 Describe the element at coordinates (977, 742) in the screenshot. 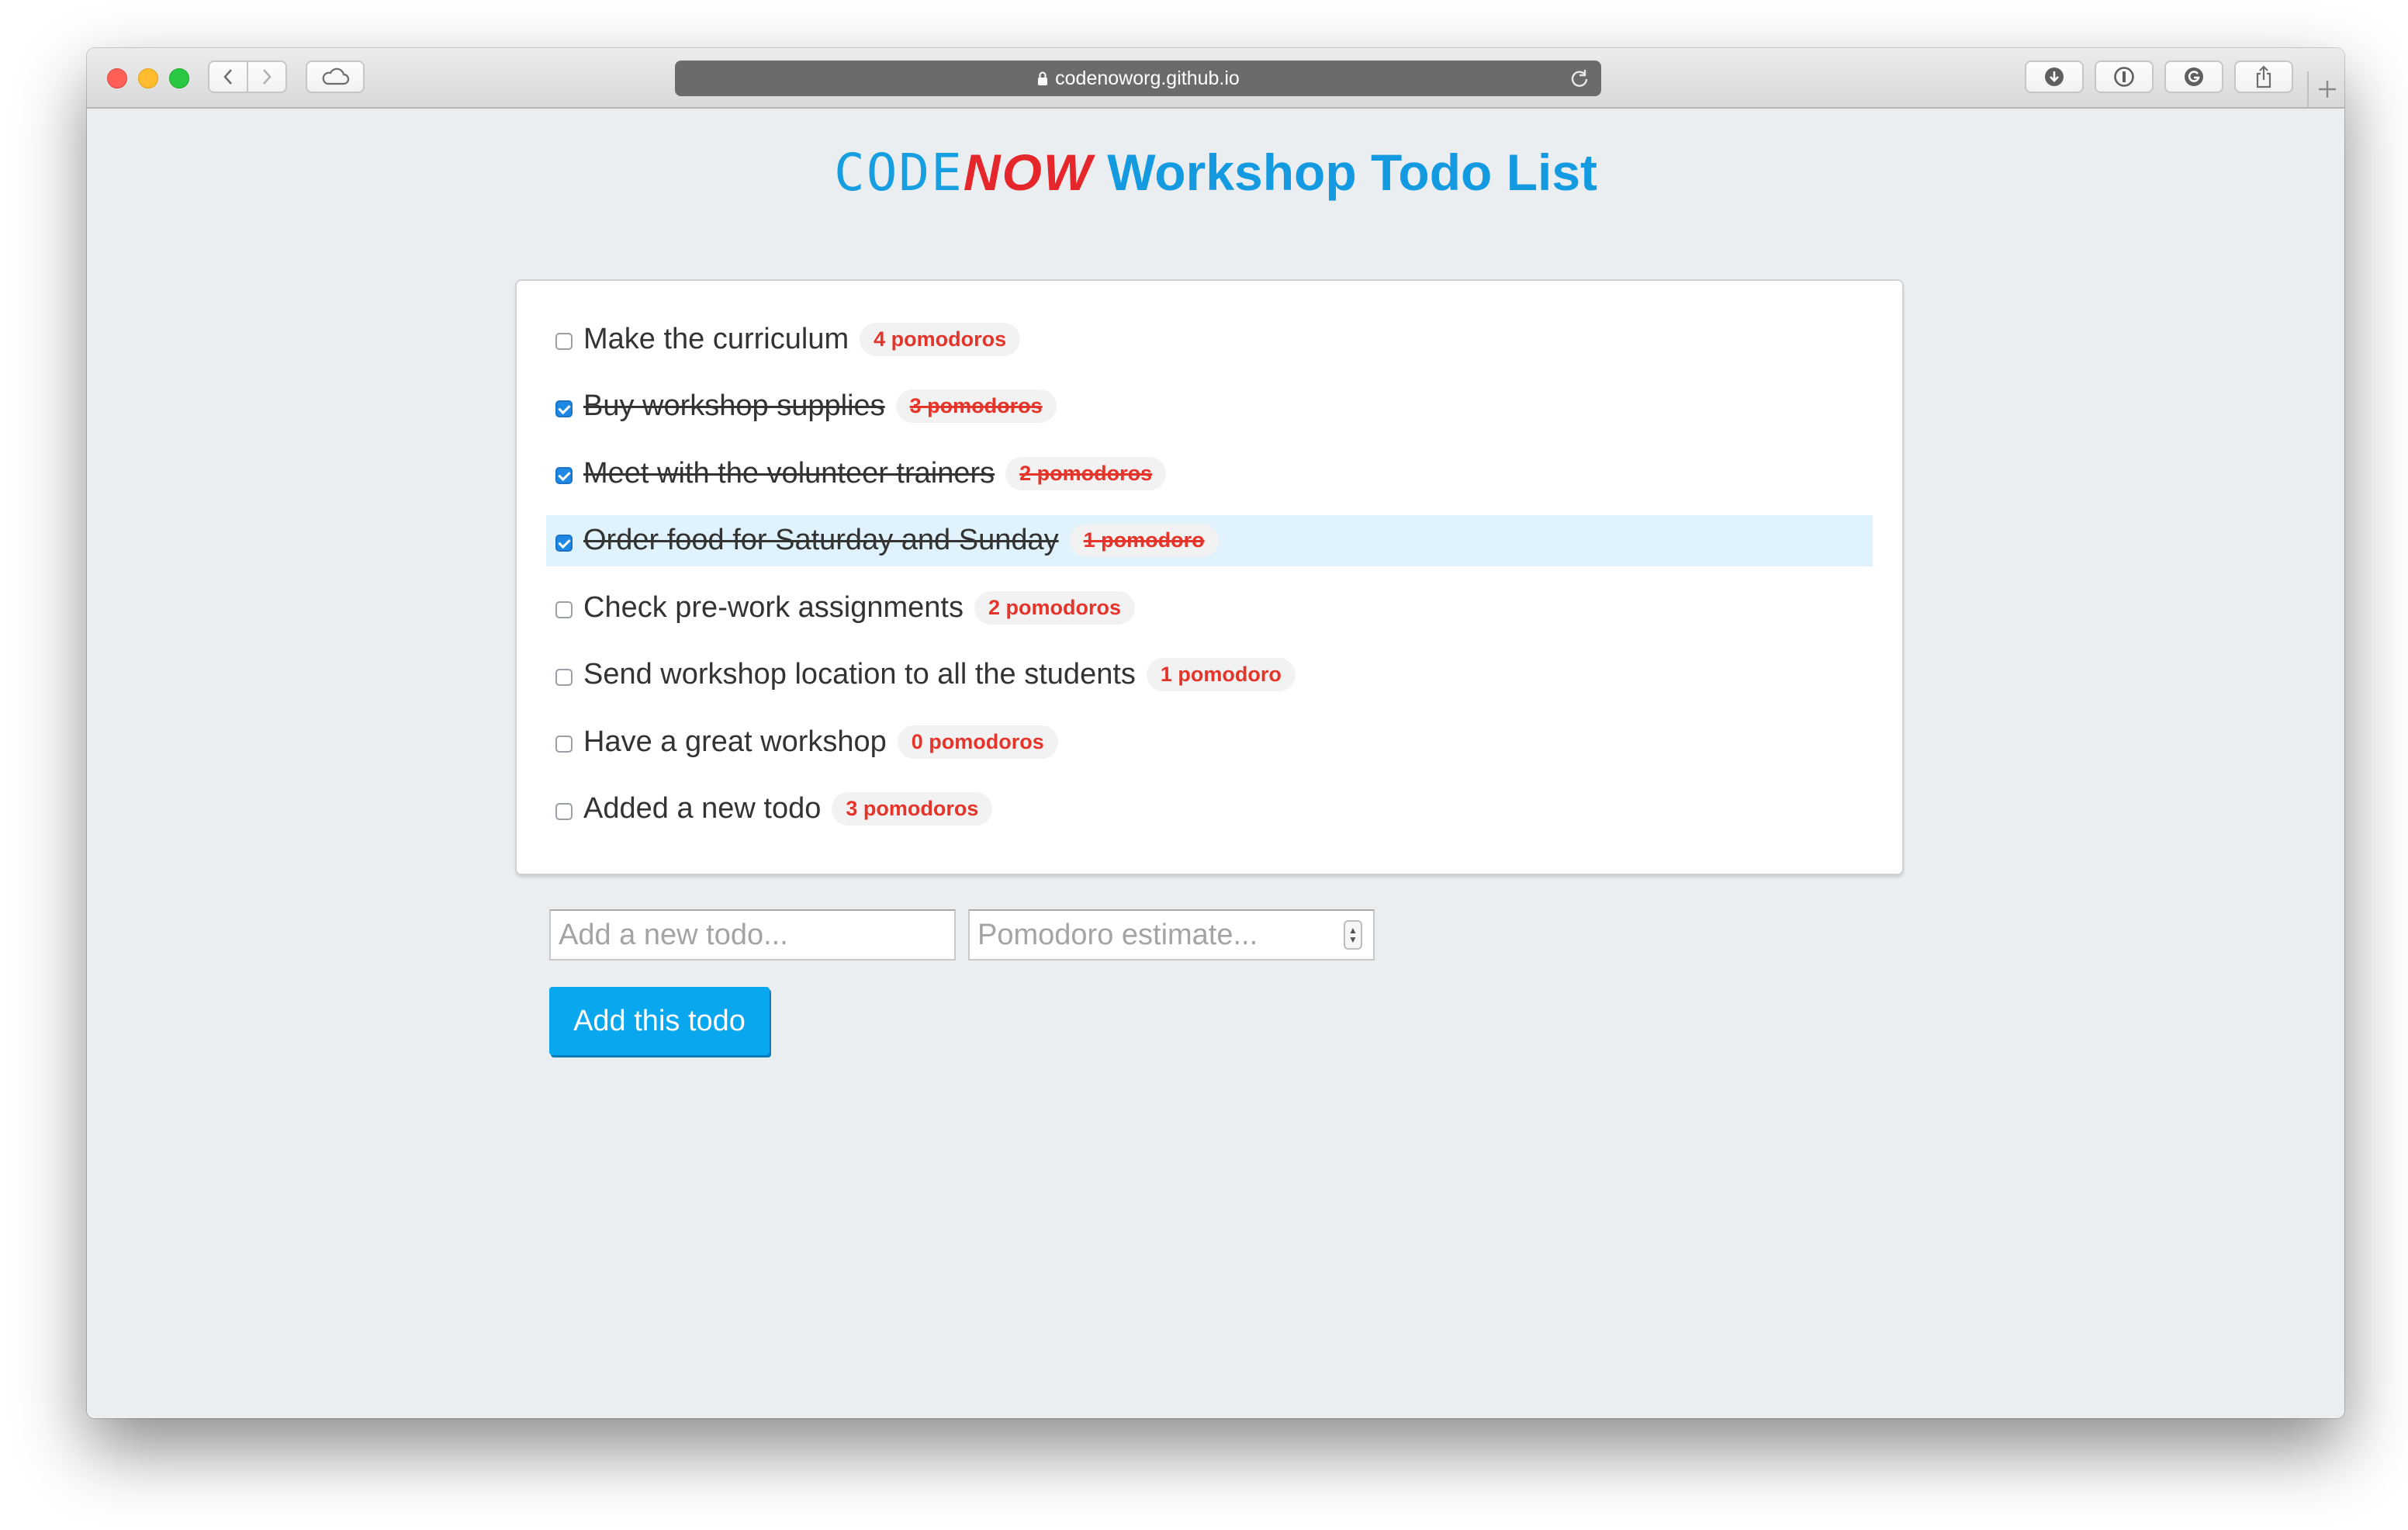

I see `pomodoro-badge: 0 pomodoros` at that location.